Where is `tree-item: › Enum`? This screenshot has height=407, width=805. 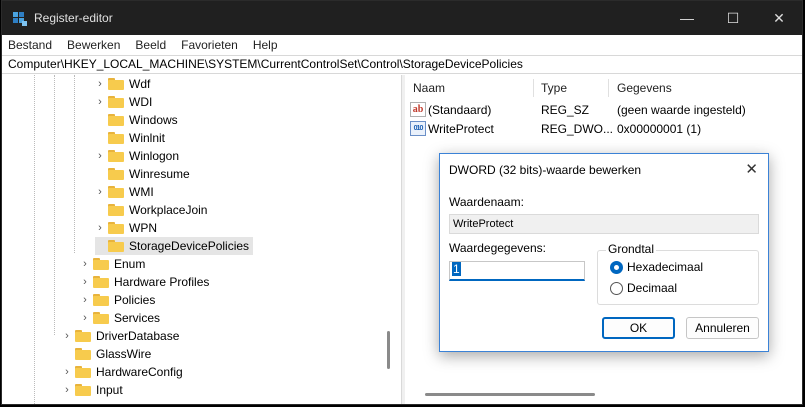 tree-item: › Enum is located at coordinates (112, 264).